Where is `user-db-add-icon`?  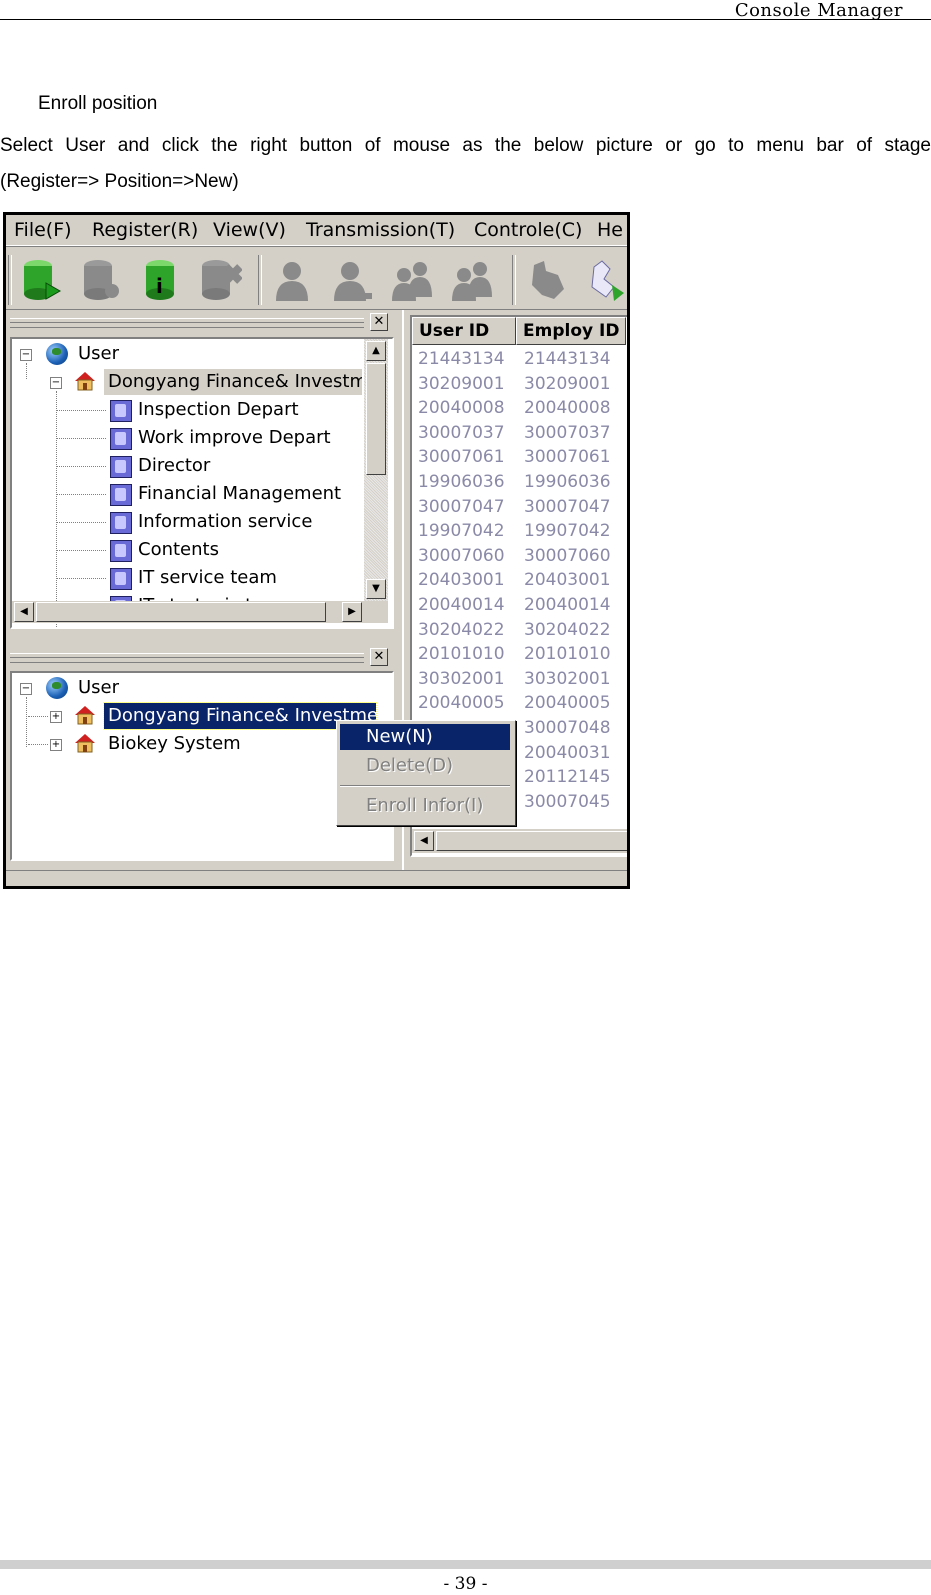 user-db-add-icon is located at coordinates (42, 280).